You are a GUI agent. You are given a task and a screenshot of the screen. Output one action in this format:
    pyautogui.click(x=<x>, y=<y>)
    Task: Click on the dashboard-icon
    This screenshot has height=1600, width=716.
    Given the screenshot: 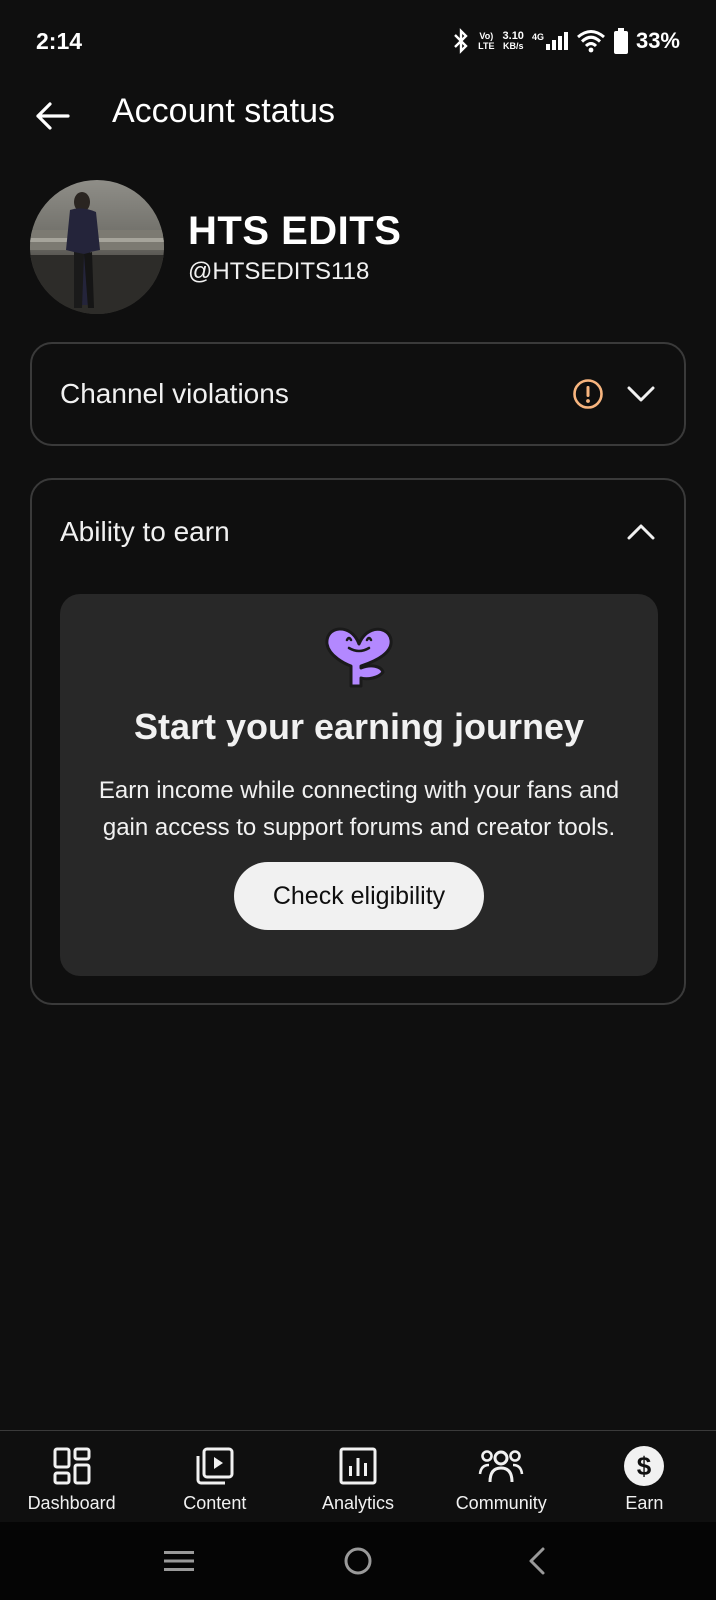 What is the action you would take?
    pyautogui.click(x=72, y=1466)
    